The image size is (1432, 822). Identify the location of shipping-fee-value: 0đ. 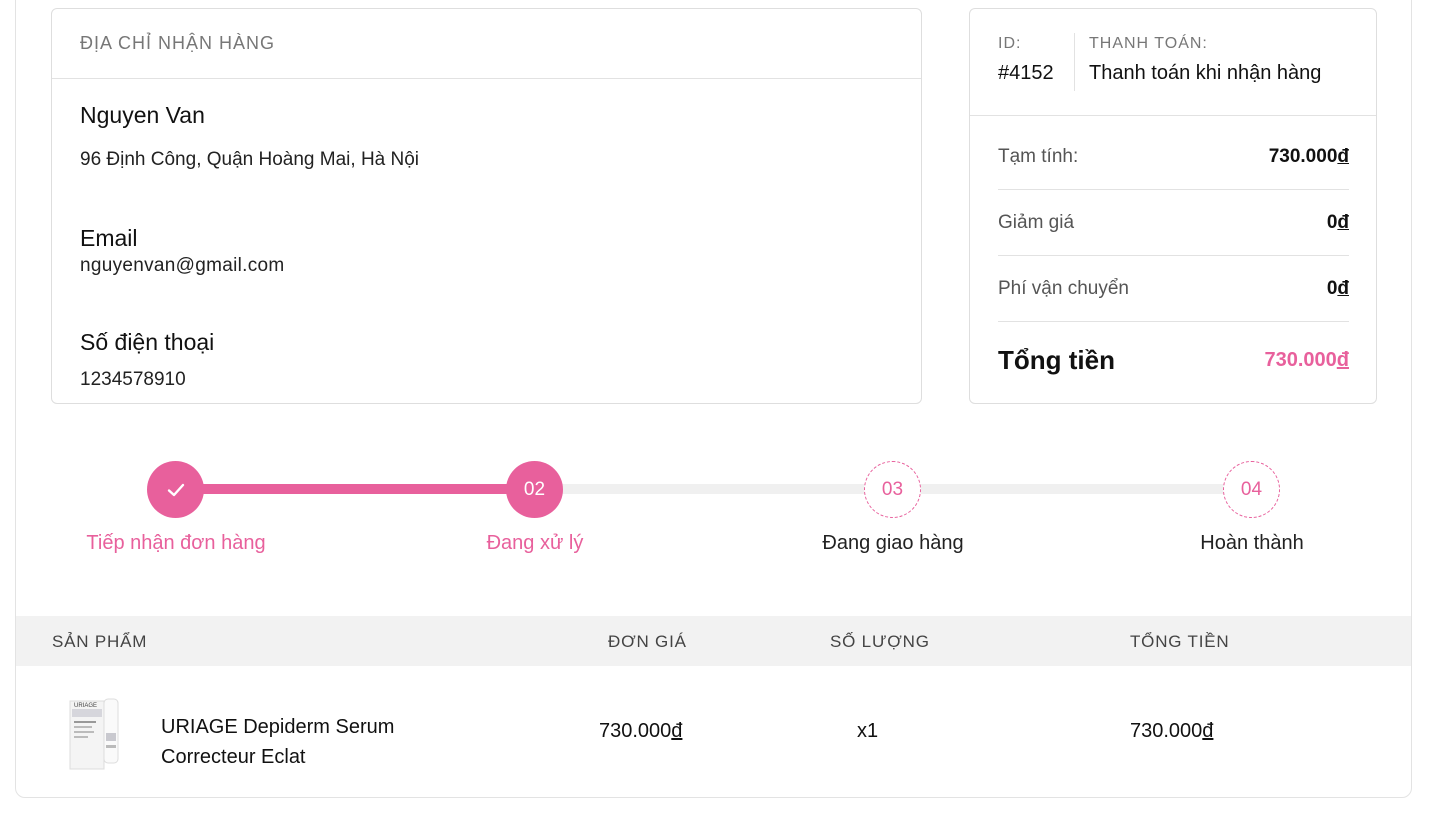
(1337, 288).